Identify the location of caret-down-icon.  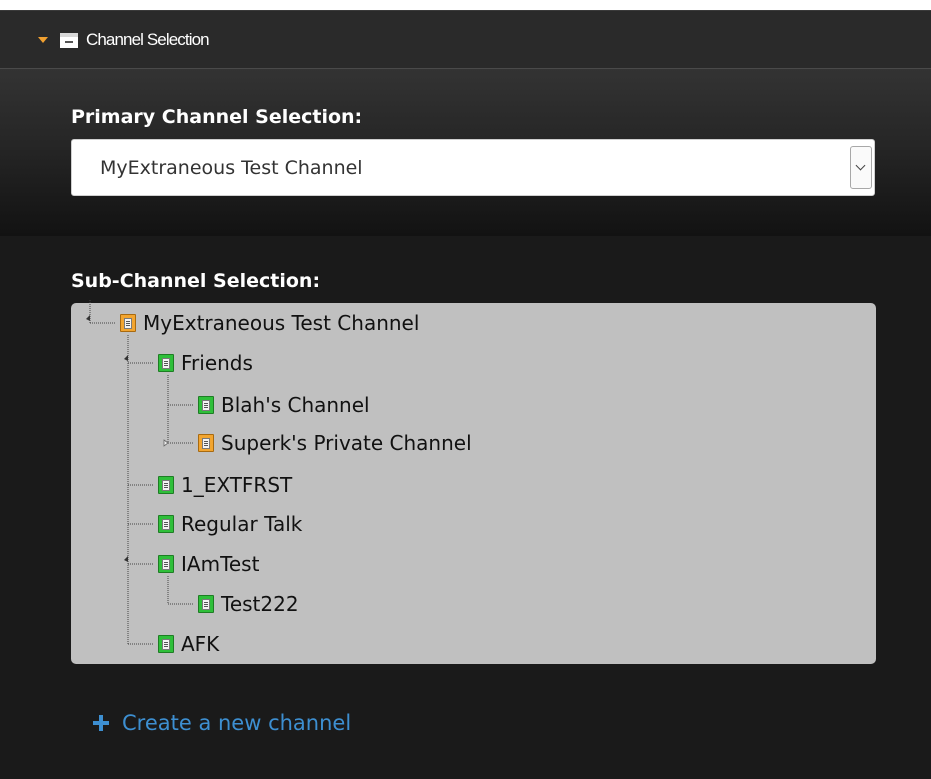
(43, 40).